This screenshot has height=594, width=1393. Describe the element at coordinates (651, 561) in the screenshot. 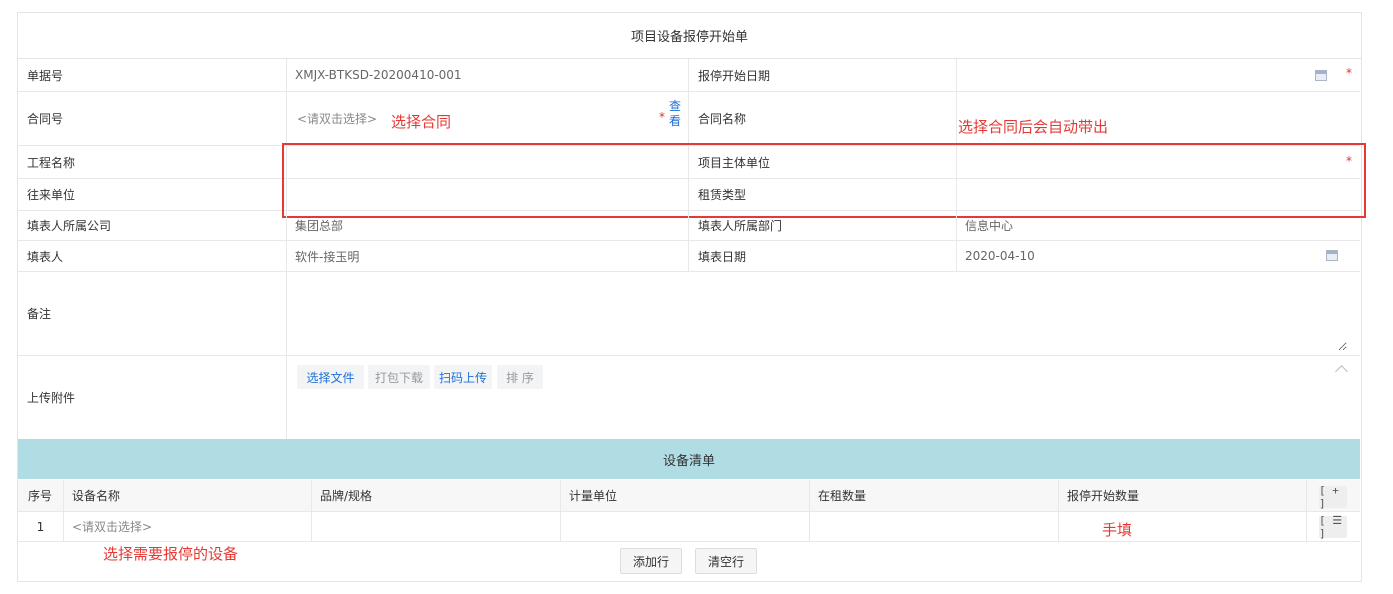

I see `add-row-button: 添加行` at that location.